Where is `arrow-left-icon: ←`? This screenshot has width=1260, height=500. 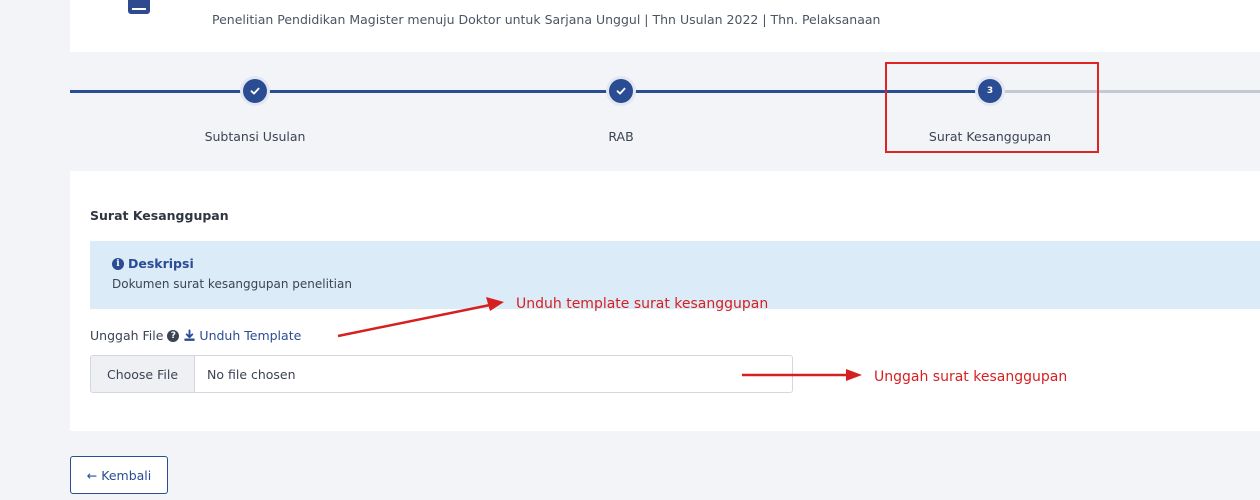
arrow-left-icon: ← is located at coordinates (92, 475).